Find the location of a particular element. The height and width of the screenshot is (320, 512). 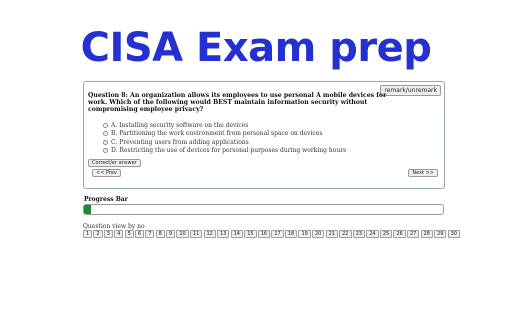

question-number-button: 25 is located at coordinates (386, 234).